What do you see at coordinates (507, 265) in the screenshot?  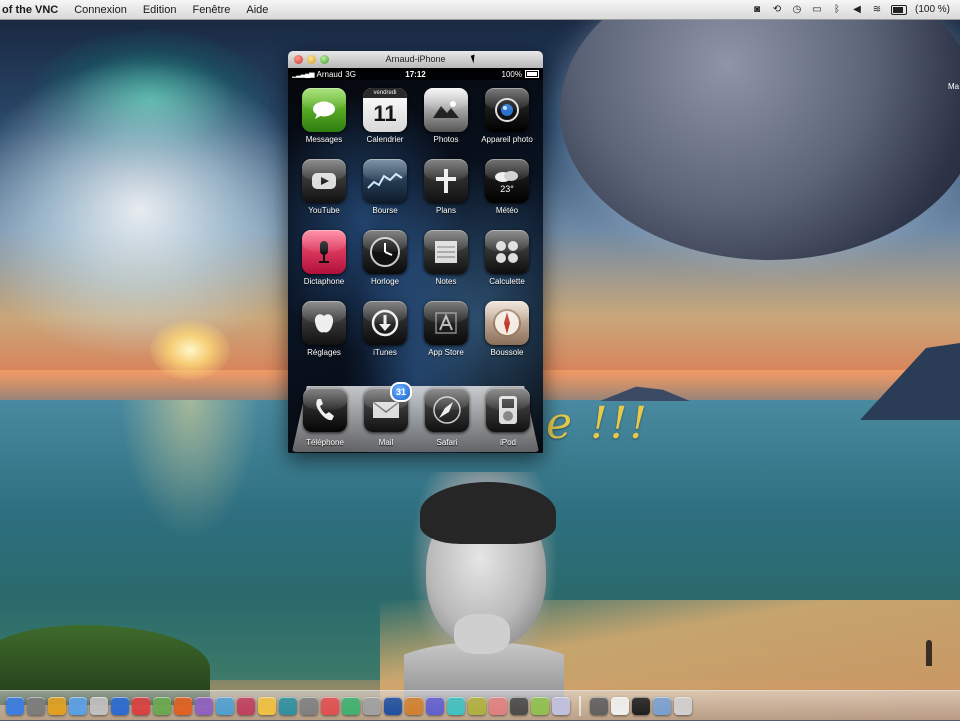 I see `app-calculator: Calculette` at bounding box center [507, 265].